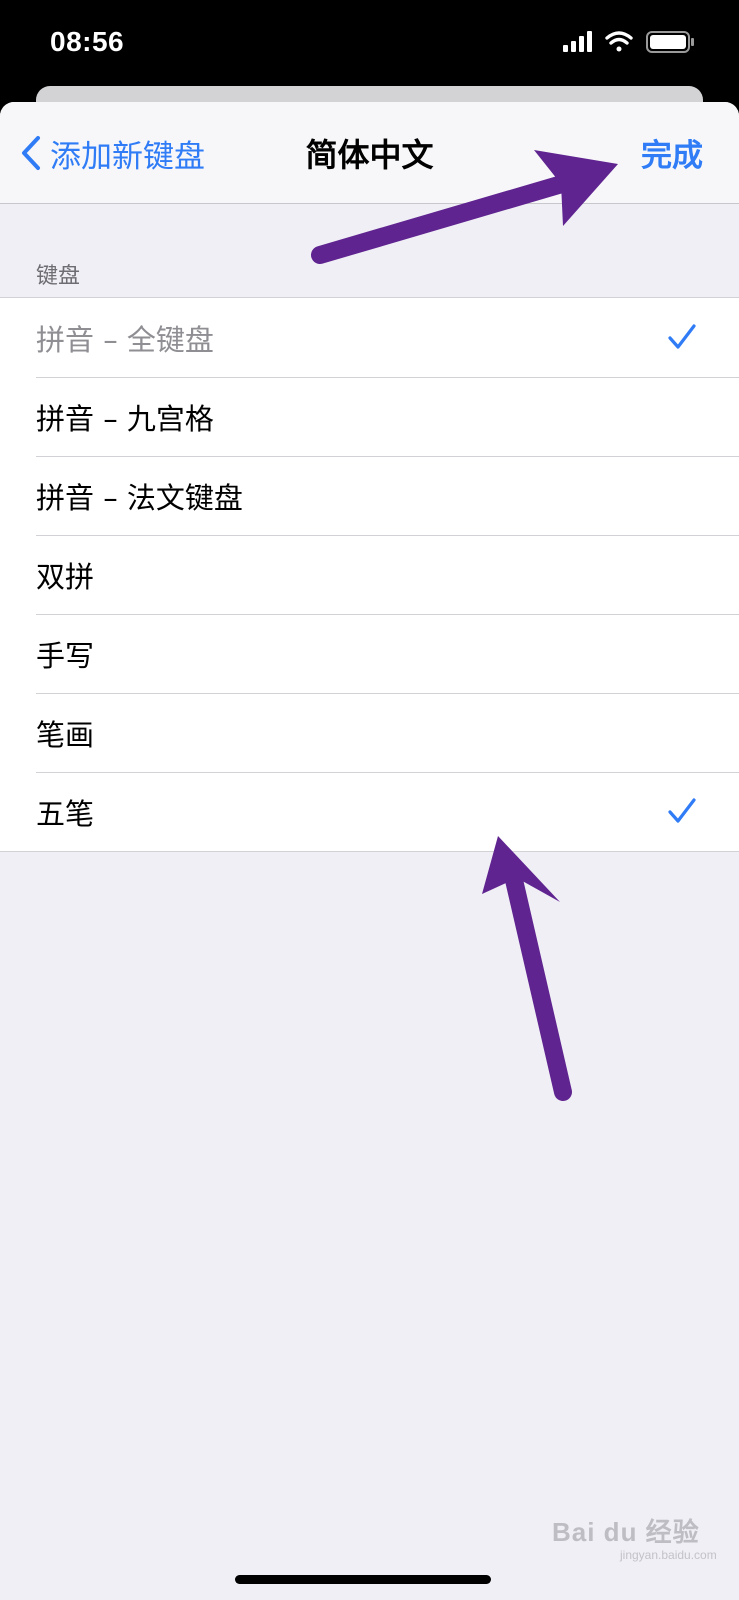  I want to click on wifi-icon, so click(619, 41).